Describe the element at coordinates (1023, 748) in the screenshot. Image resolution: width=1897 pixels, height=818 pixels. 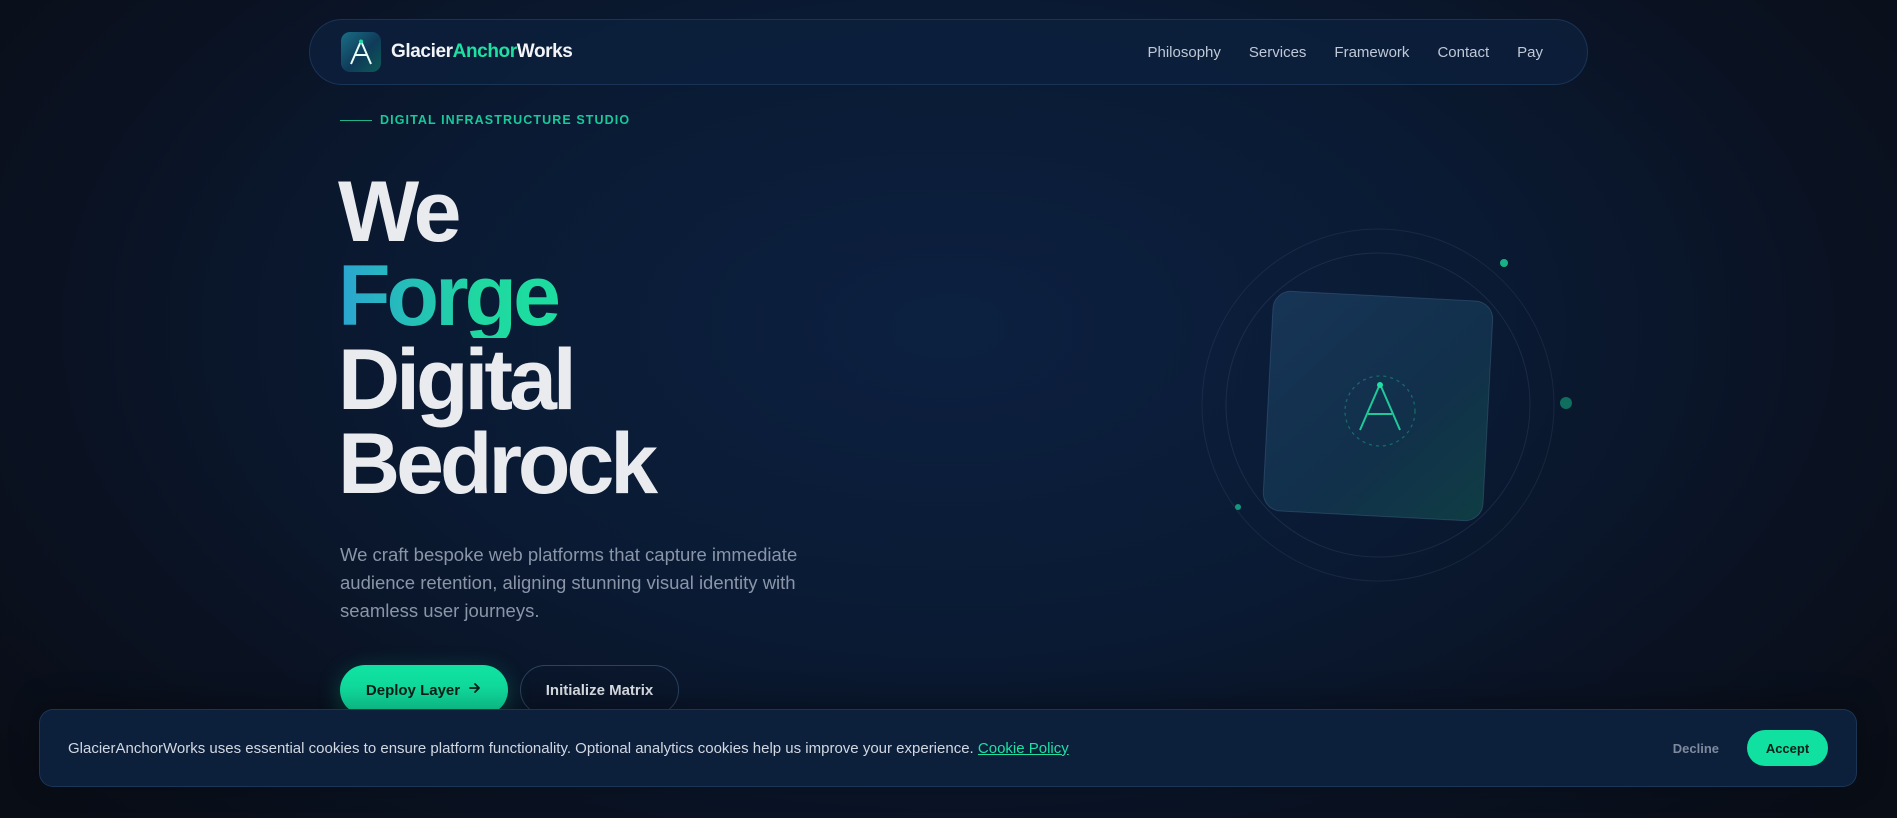
I see `cookie-policy-link: Cookie Policy` at that location.